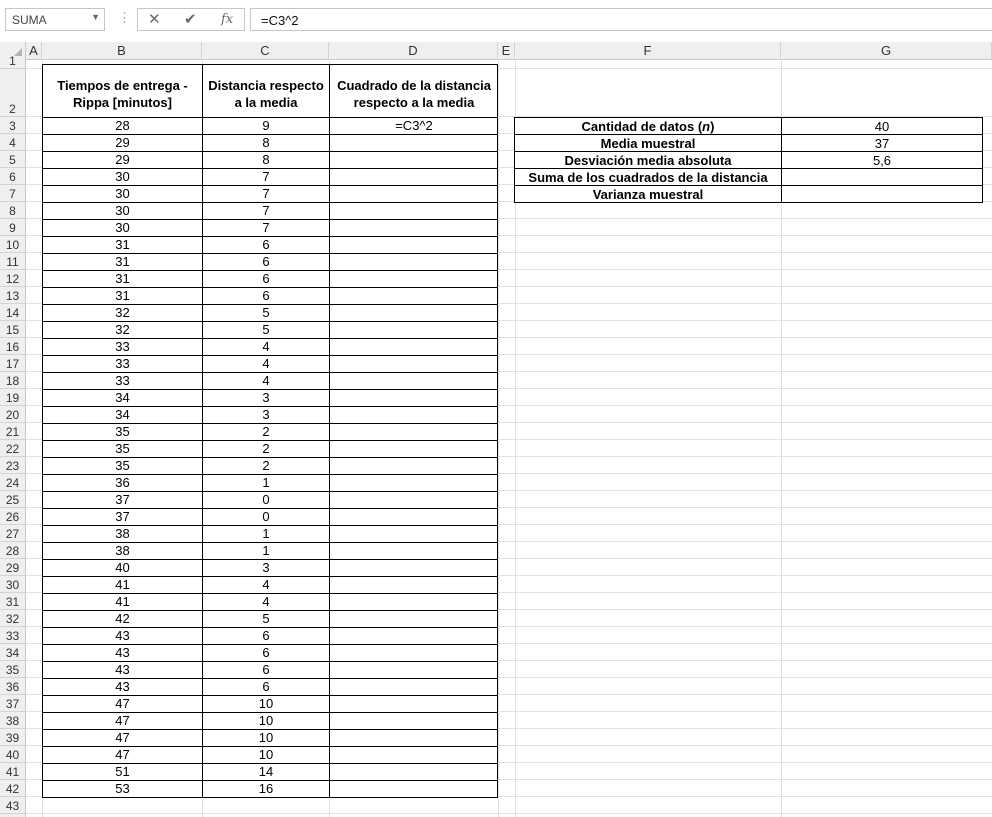 The height and width of the screenshot is (817, 992). Describe the element at coordinates (12, 550) in the screenshot. I see `row-header-28: 28` at that location.